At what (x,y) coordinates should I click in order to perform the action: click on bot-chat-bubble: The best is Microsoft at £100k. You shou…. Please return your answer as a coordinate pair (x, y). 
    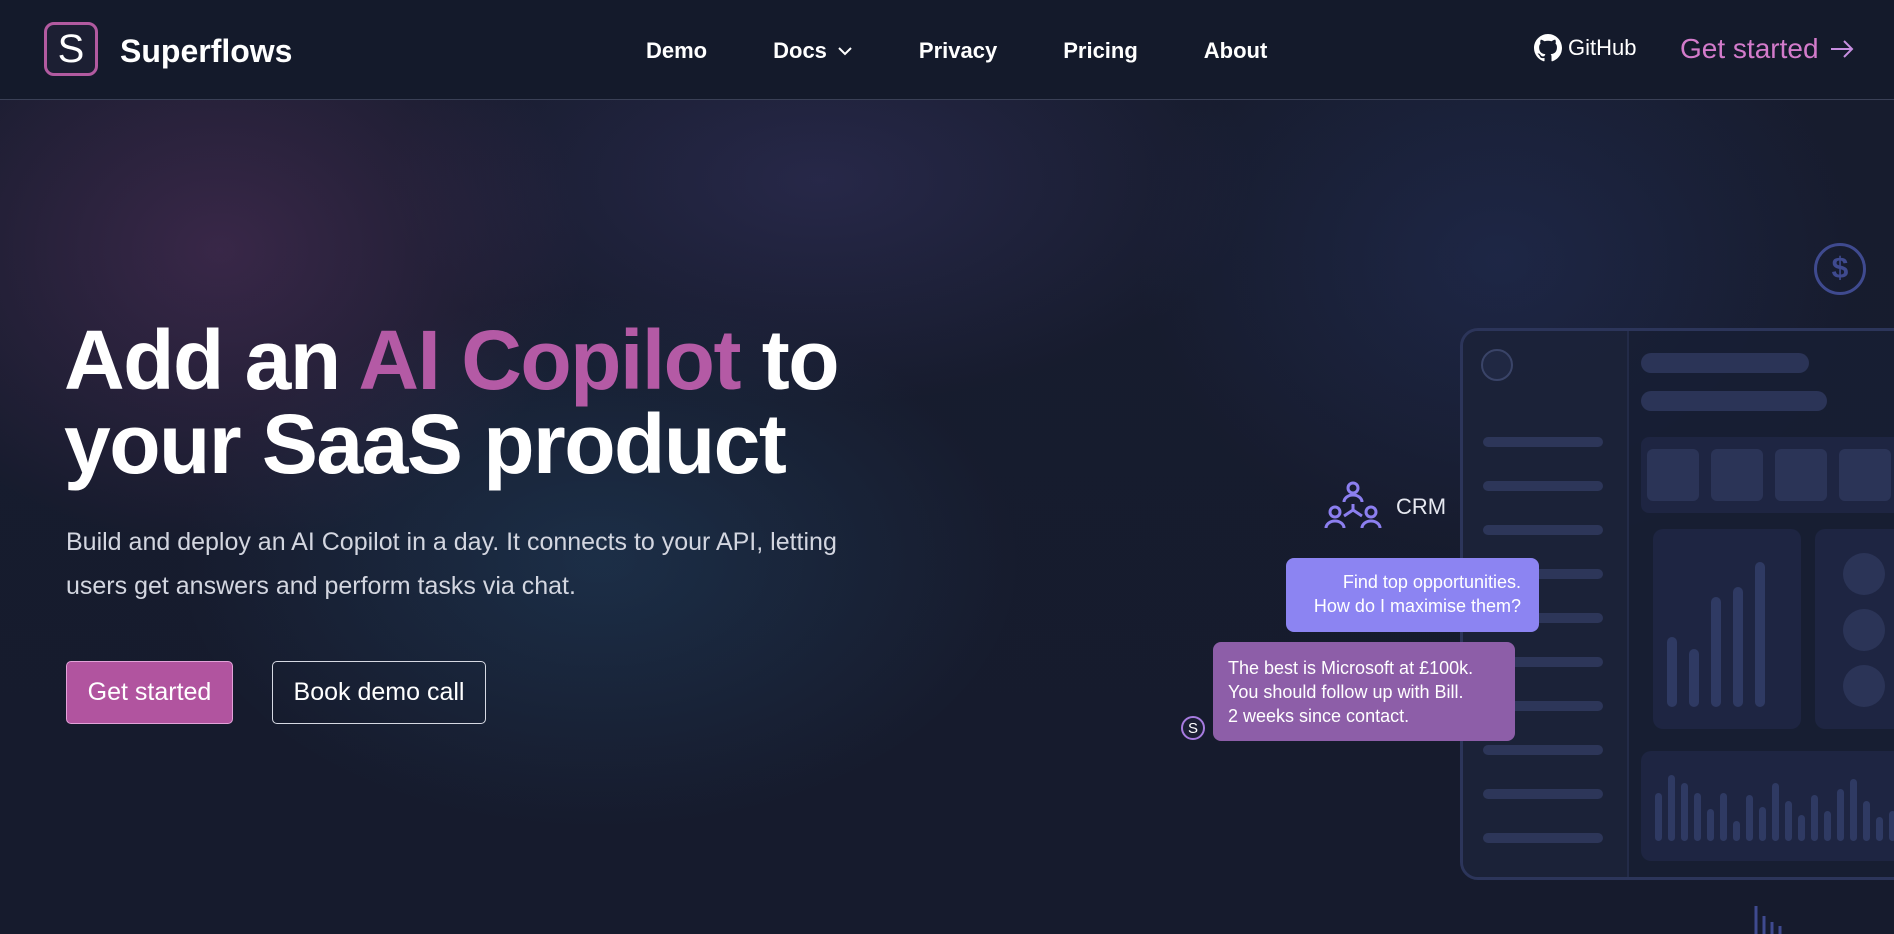
    Looking at the image, I should click on (1364, 691).